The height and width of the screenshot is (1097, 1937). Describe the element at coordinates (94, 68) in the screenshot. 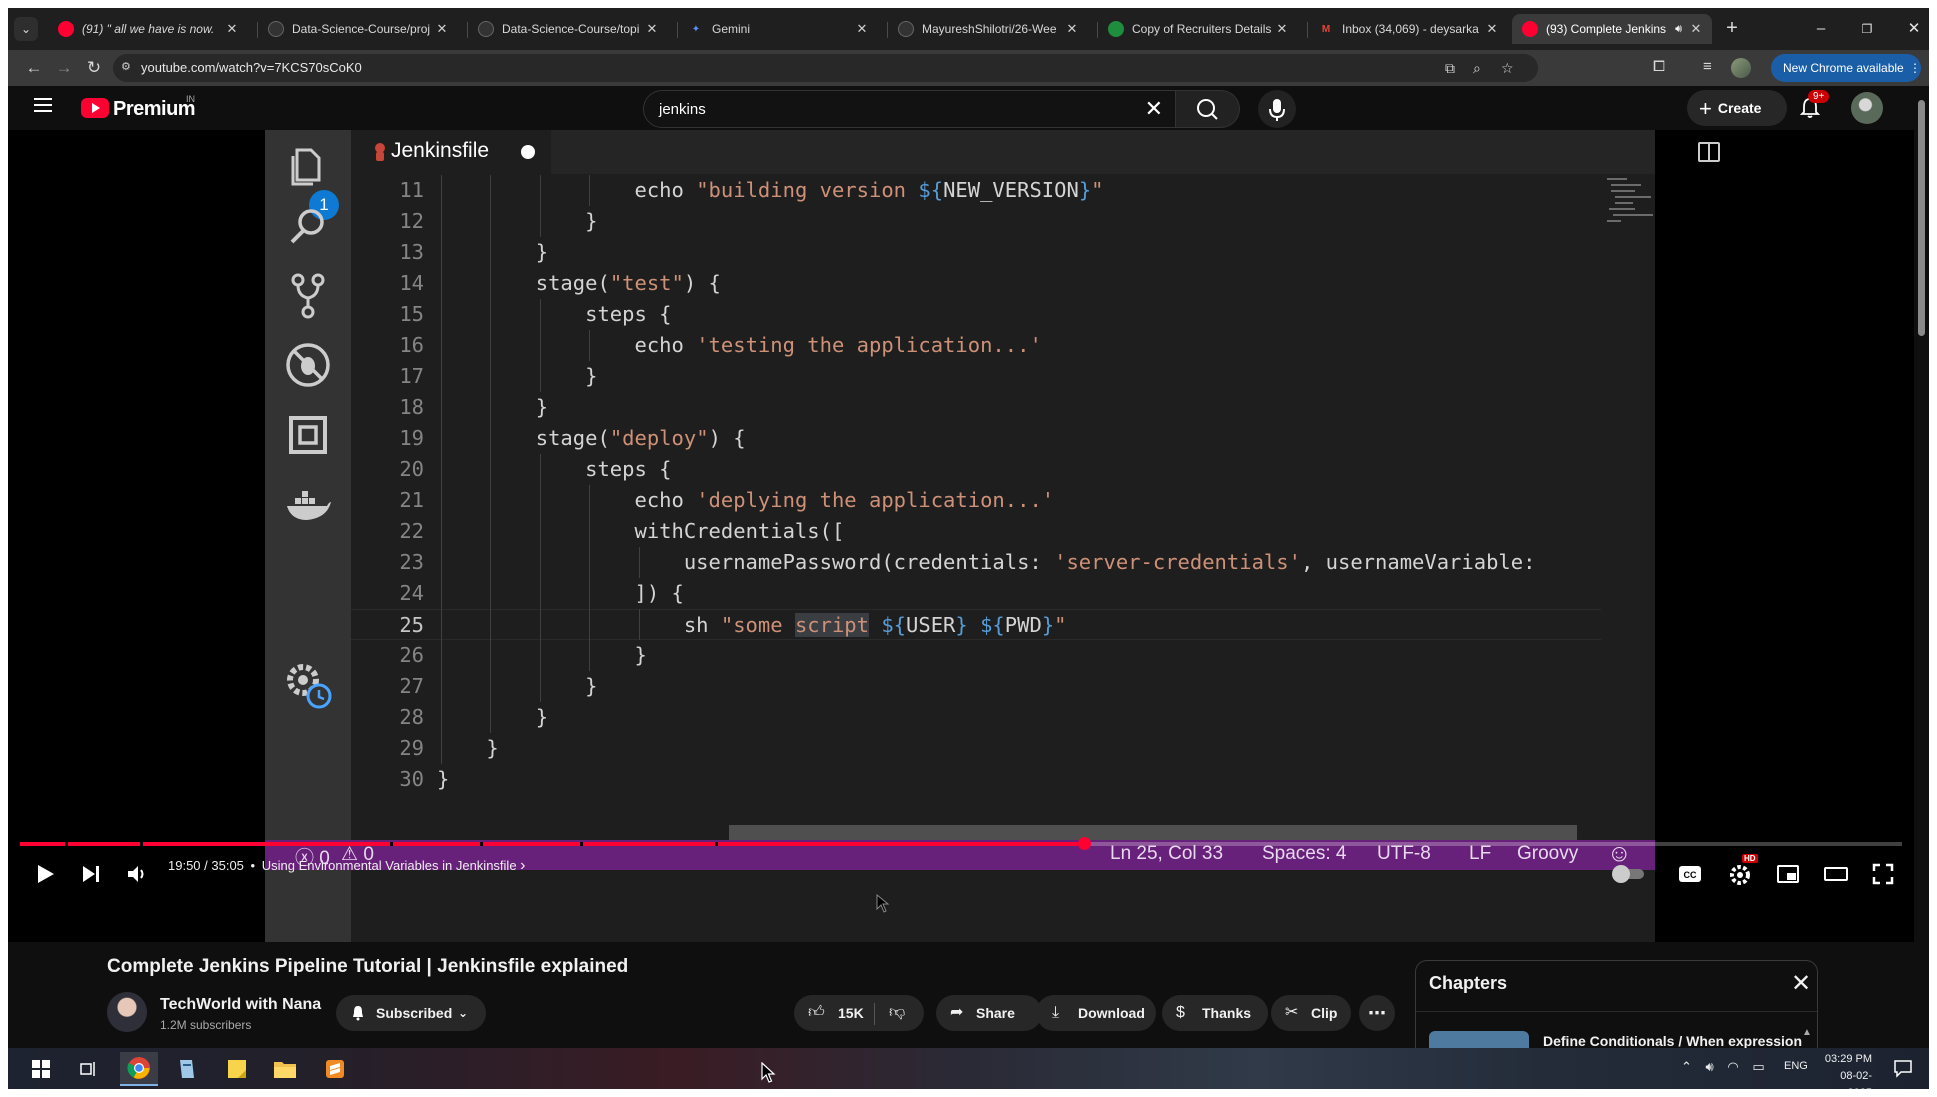

I see `reload-icon: ↻` at that location.